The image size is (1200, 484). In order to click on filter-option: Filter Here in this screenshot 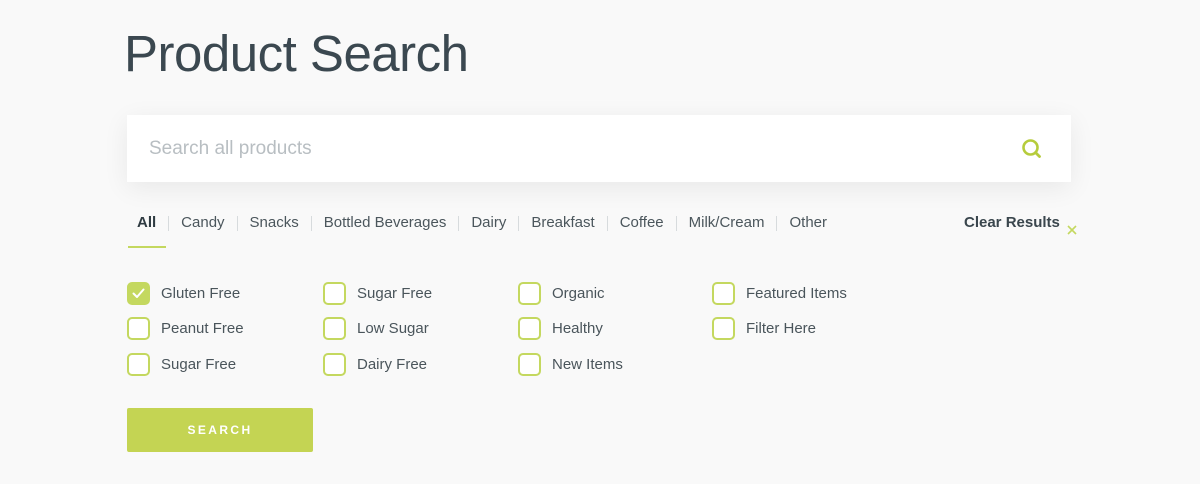, I will do `click(764, 328)`.